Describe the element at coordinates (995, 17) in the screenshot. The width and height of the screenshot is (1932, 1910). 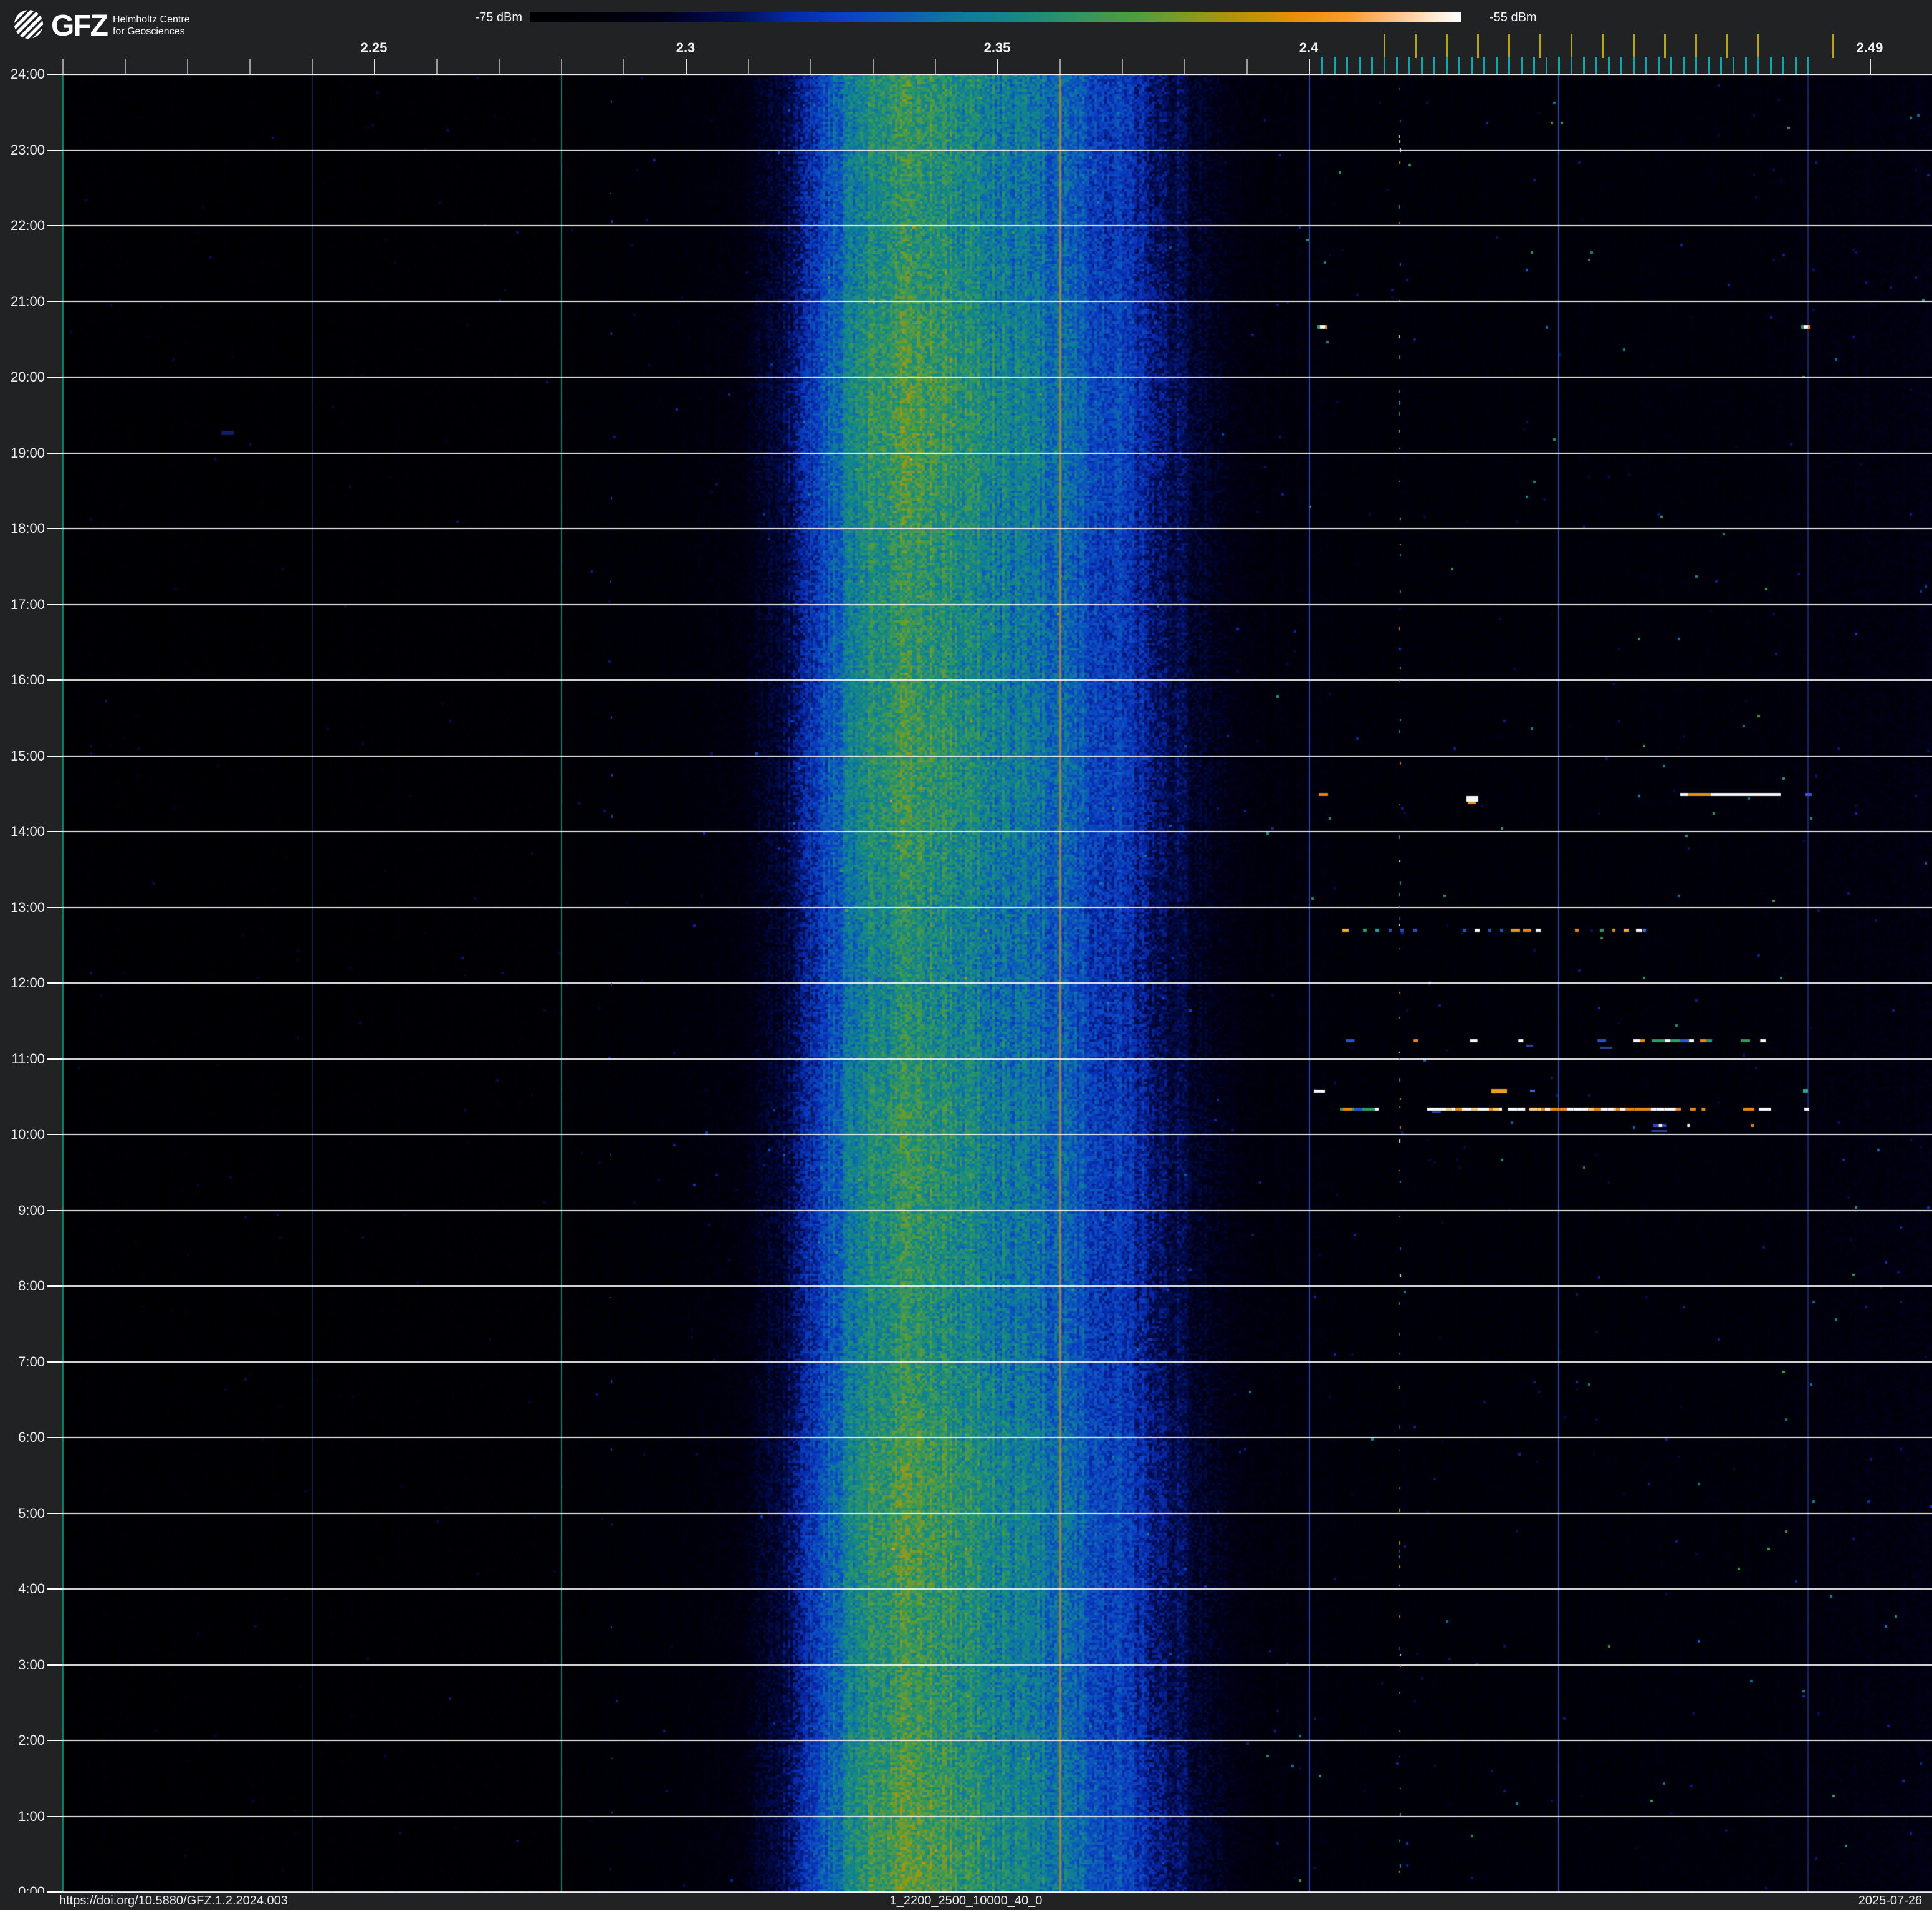
I see `colorbar-gradient` at that location.